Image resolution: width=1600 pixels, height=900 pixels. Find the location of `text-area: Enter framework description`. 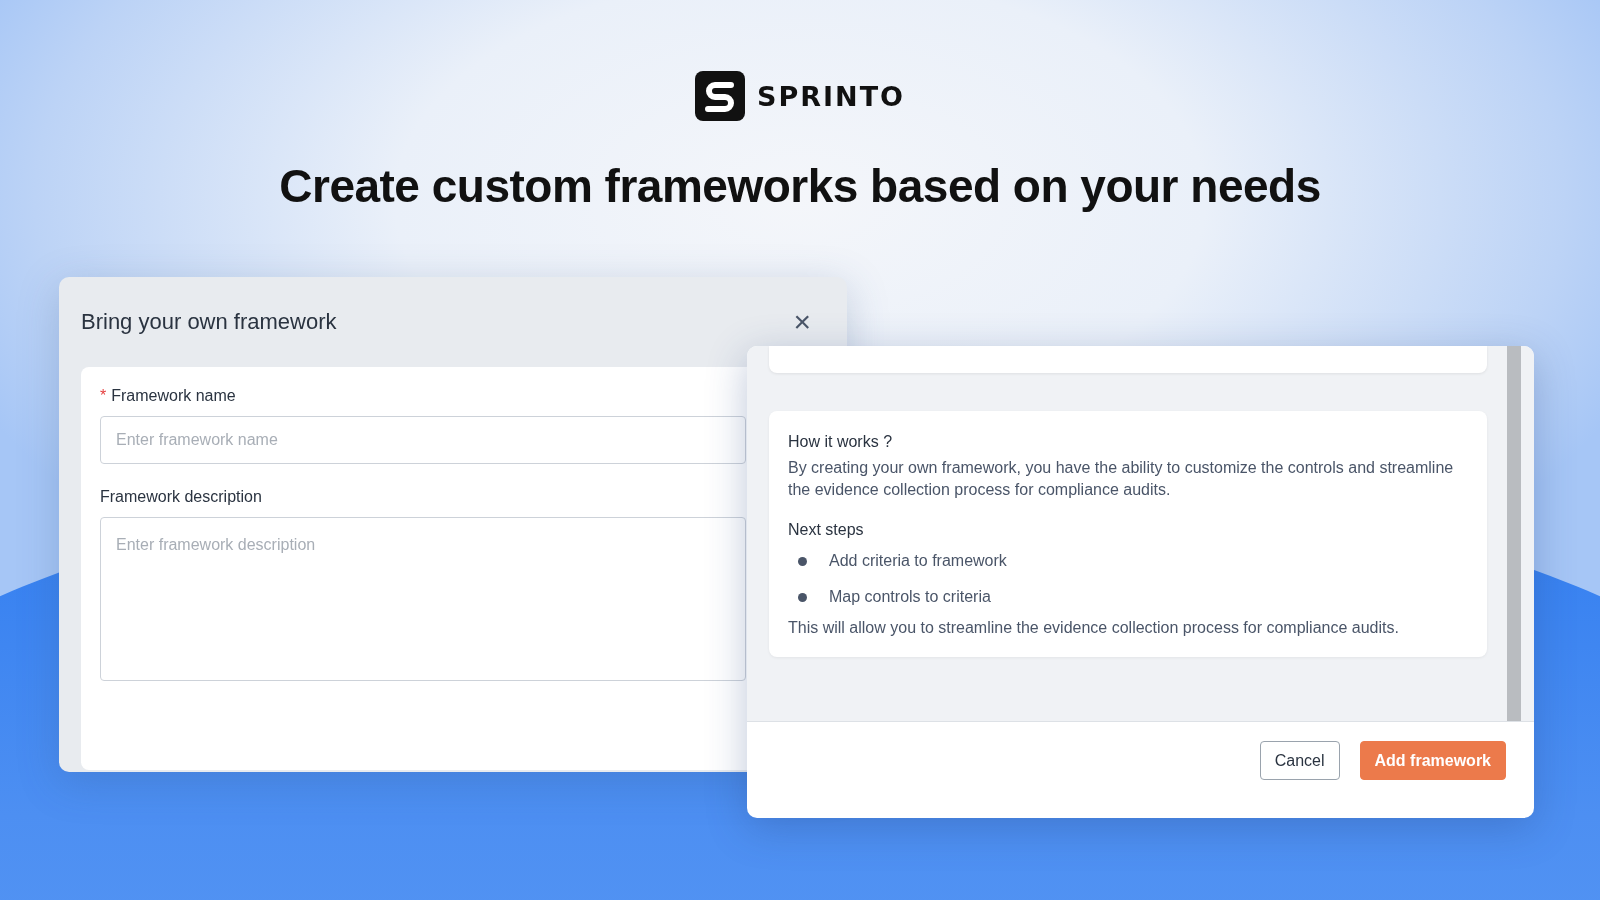

text-area: Enter framework description is located at coordinates (423, 599).